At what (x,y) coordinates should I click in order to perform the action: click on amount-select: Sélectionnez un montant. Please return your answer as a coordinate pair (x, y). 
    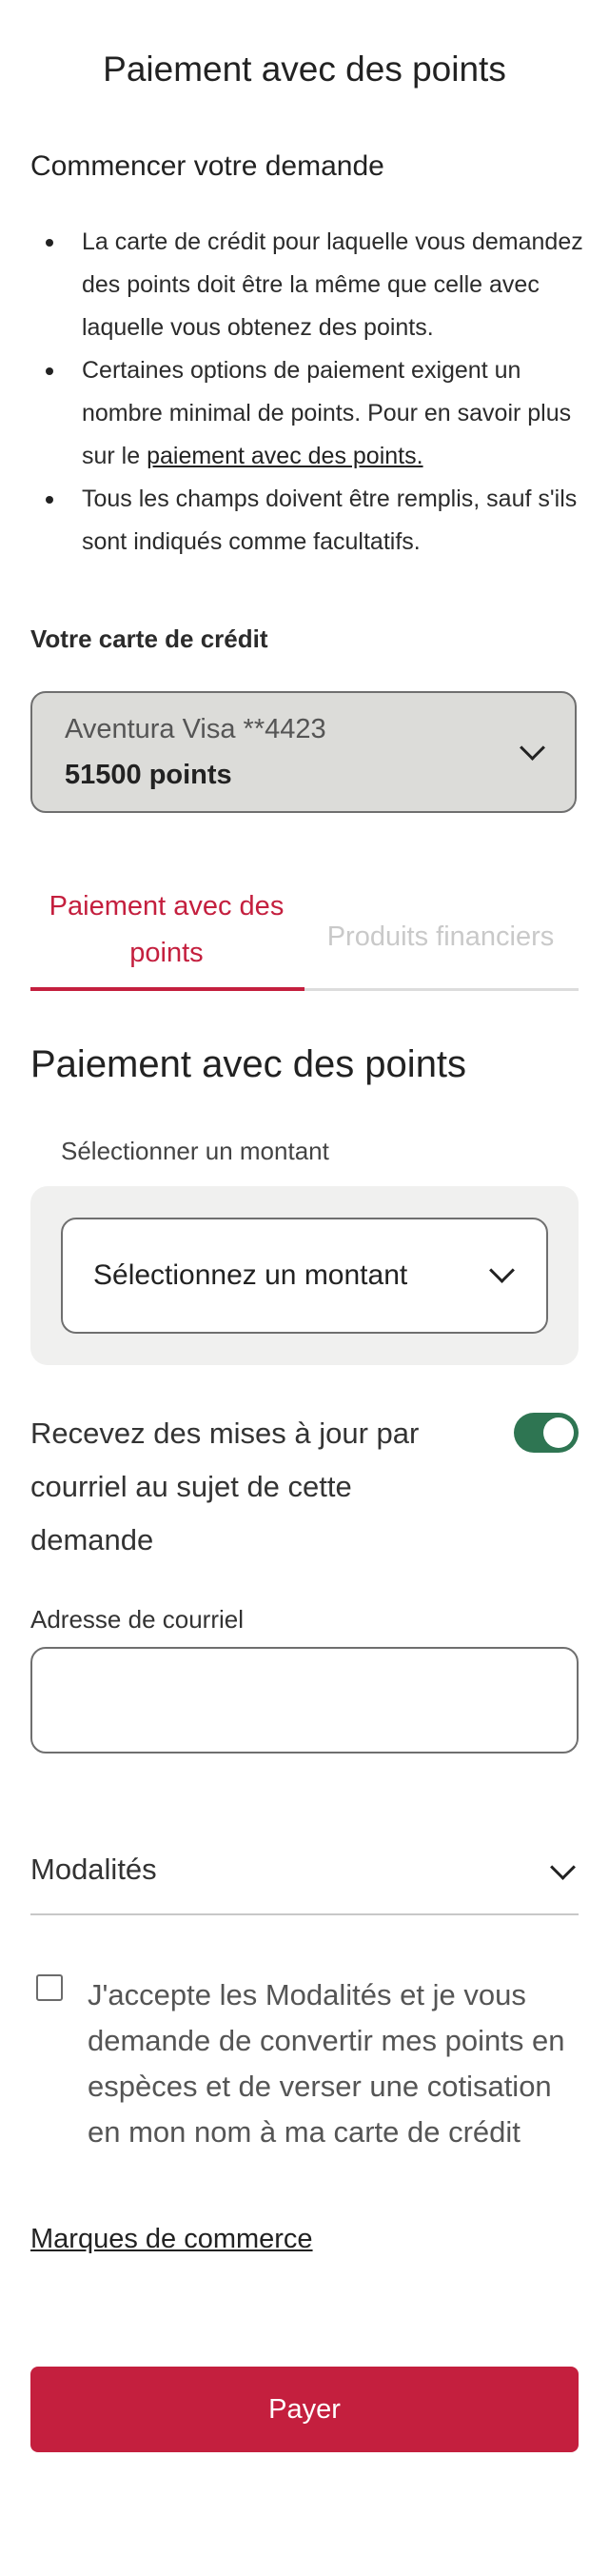
    Looking at the image, I should click on (304, 1276).